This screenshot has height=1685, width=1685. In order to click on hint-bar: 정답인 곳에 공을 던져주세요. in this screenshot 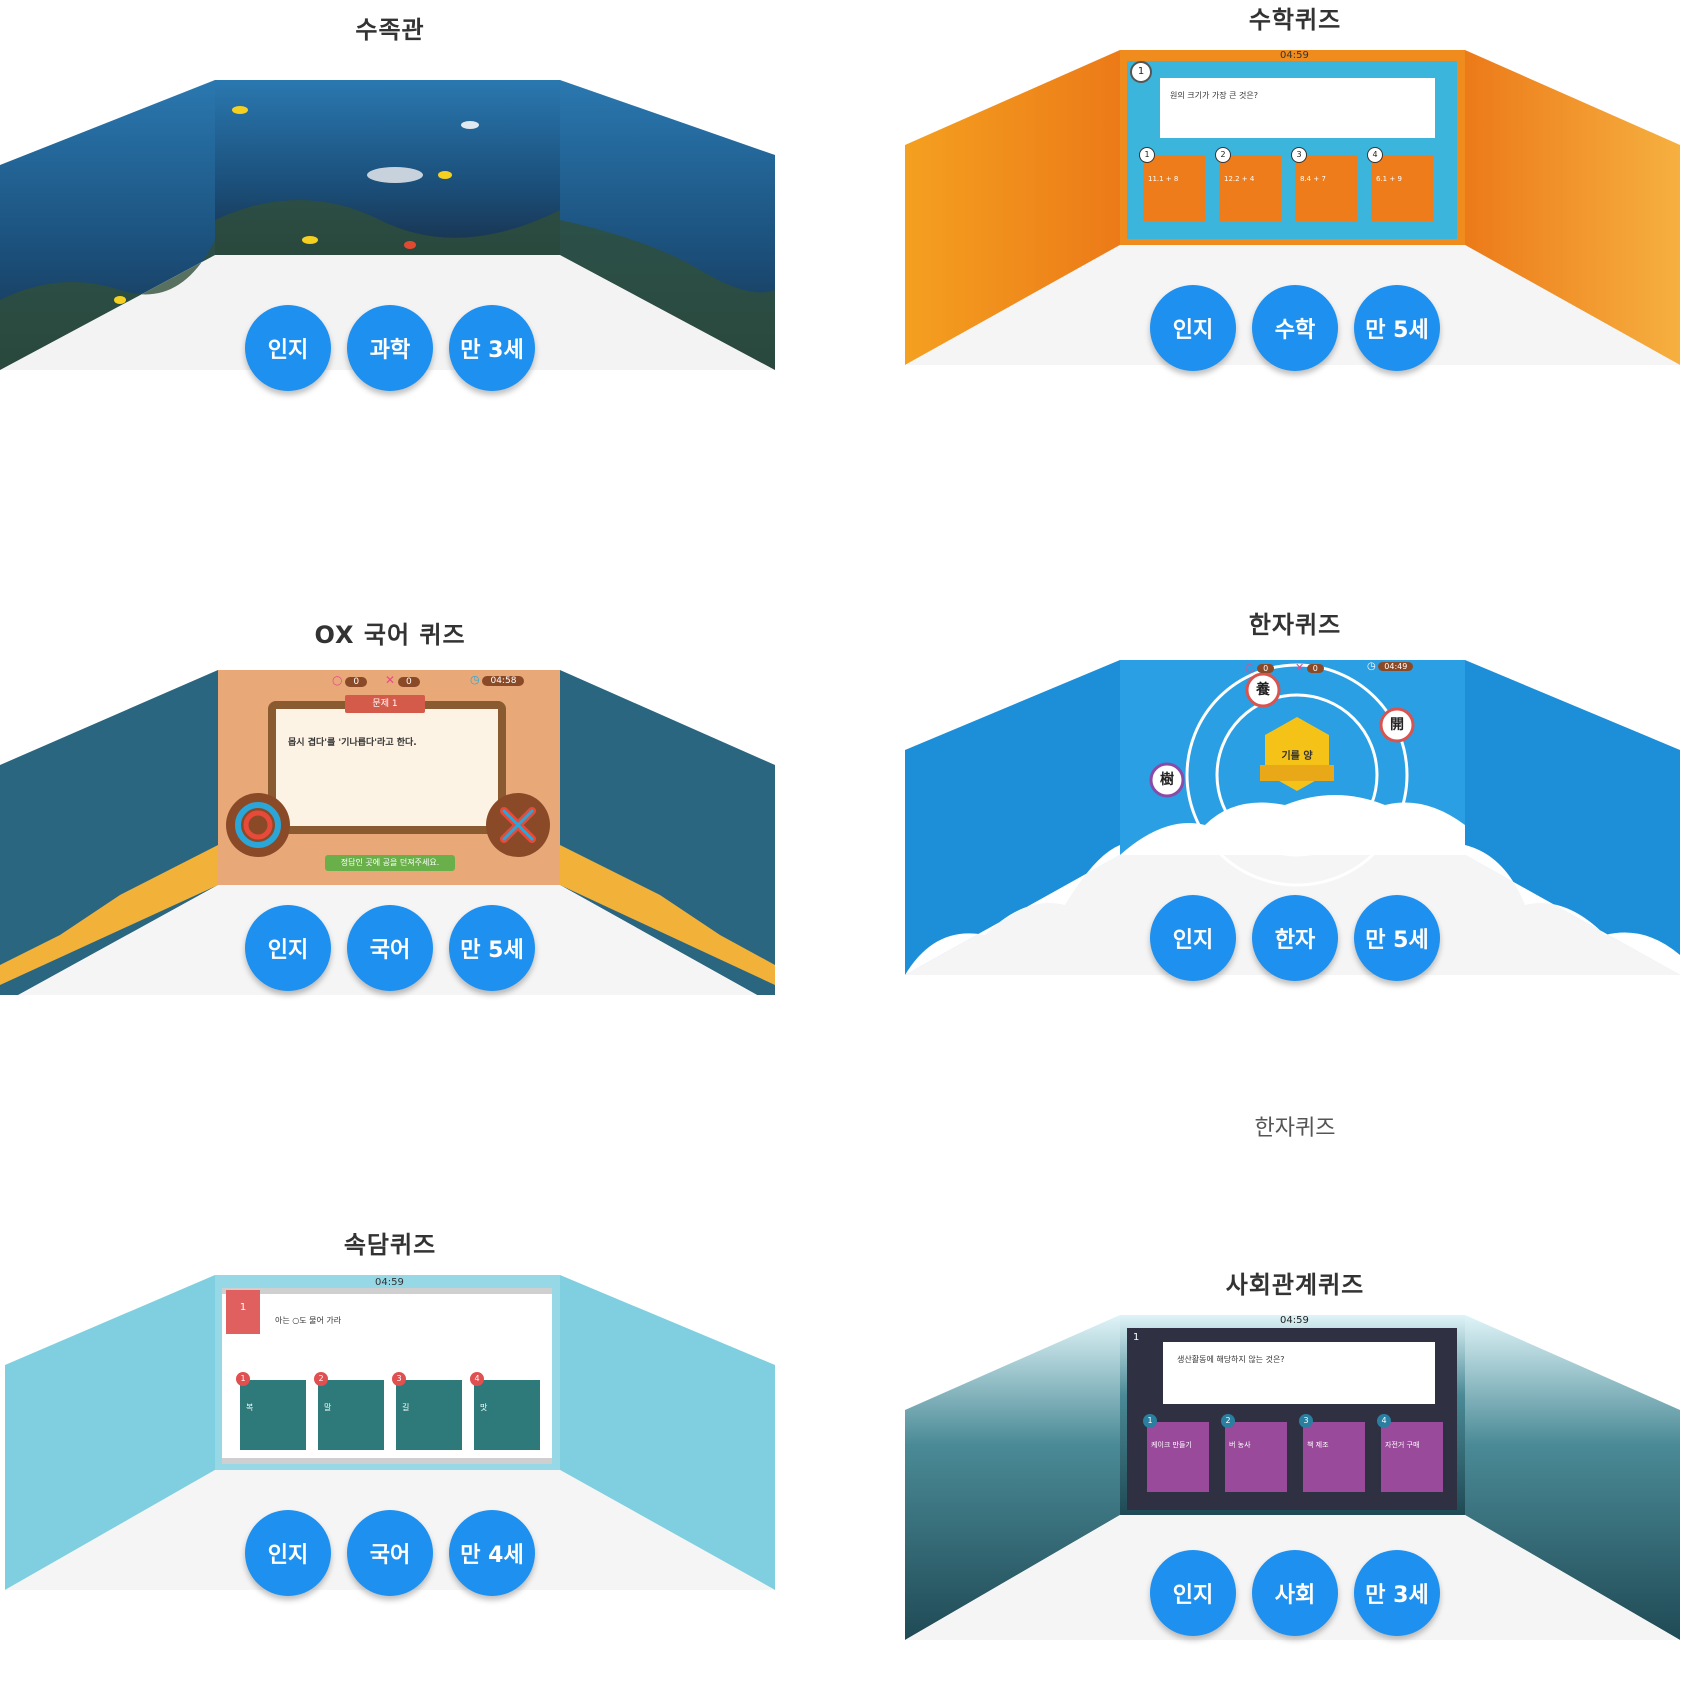, I will do `click(390, 863)`.